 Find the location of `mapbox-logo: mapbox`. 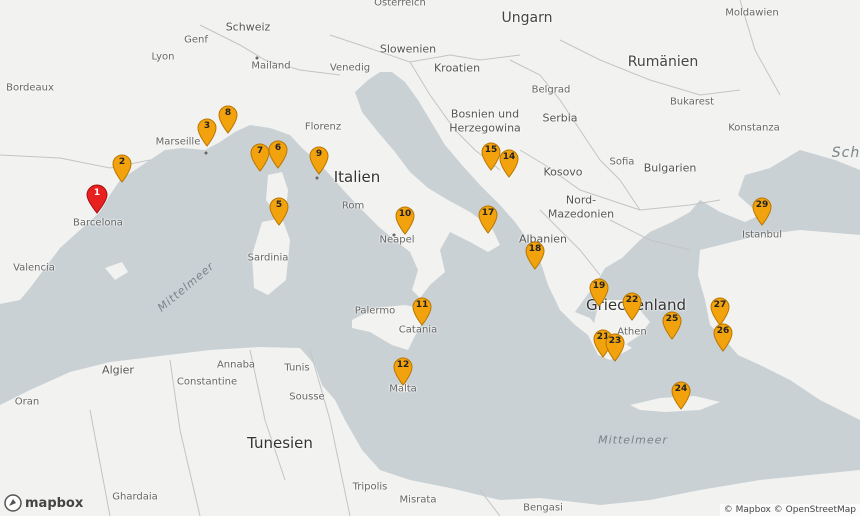

mapbox-logo: mapbox is located at coordinates (43, 503).